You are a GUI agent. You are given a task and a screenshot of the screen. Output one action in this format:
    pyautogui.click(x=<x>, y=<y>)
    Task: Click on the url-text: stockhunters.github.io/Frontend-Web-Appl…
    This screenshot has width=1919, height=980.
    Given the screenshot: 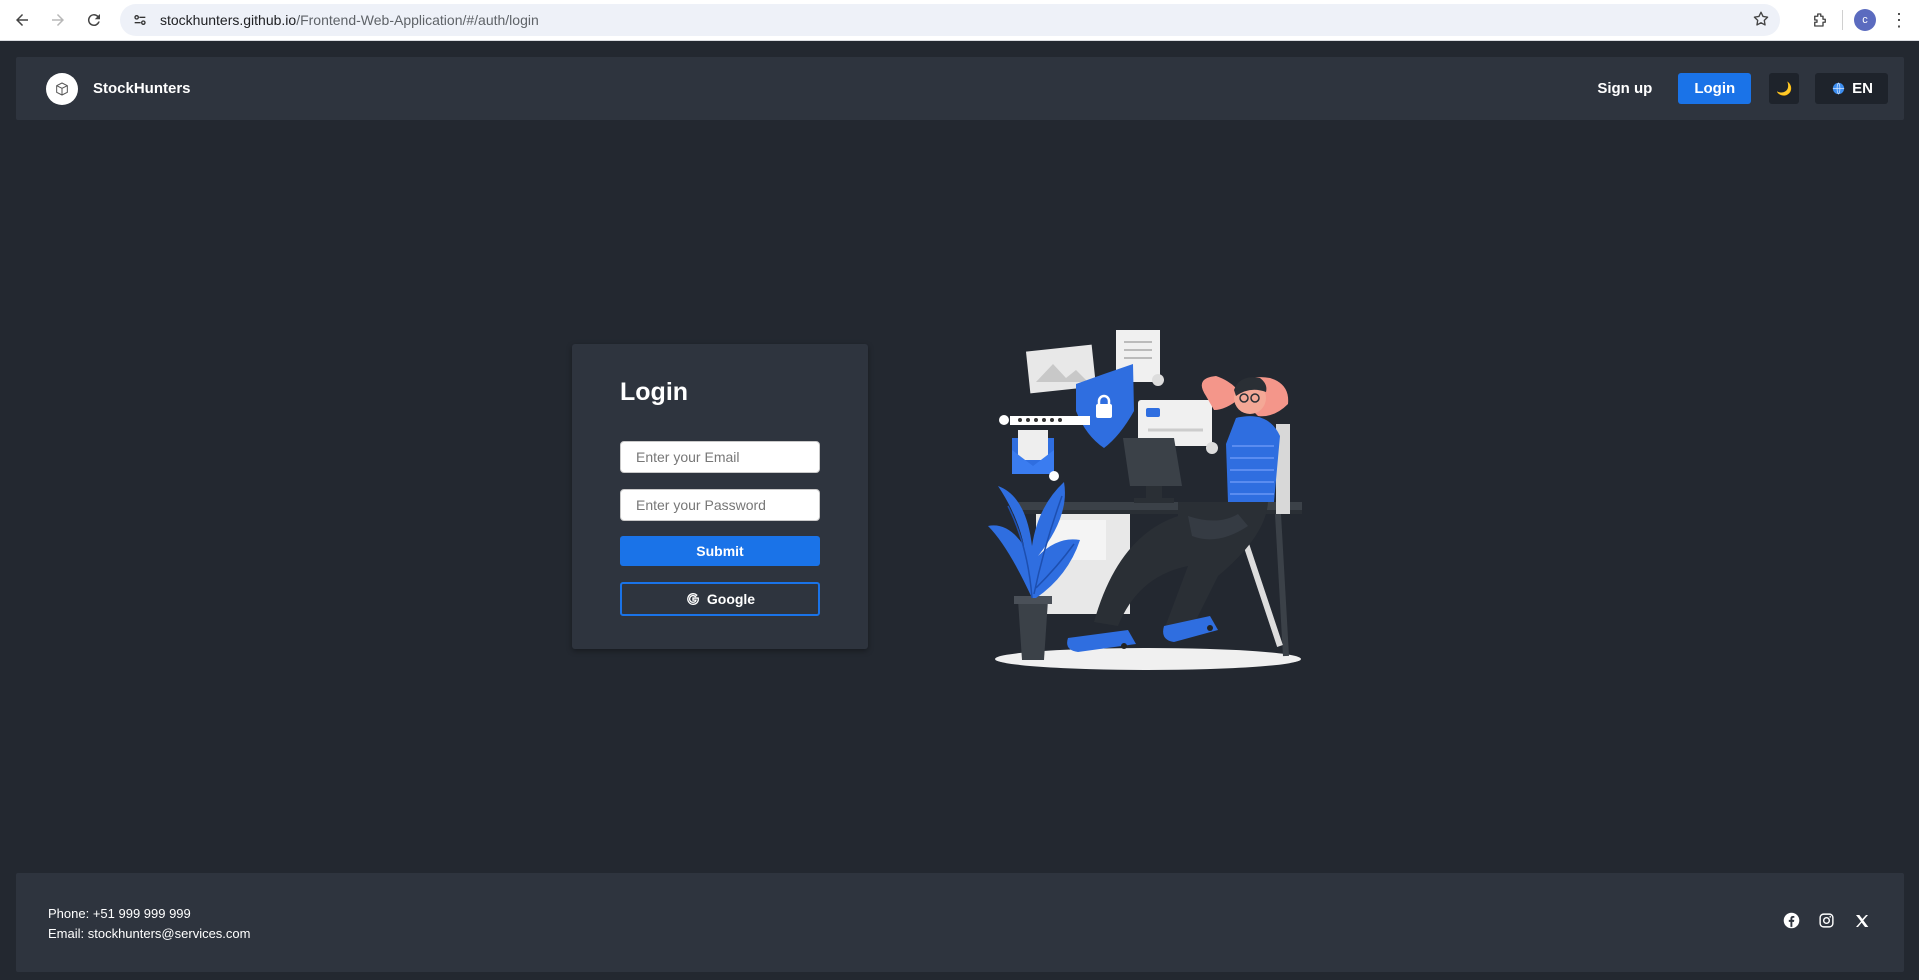 What is the action you would take?
    pyautogui.click(x=349, y=20)
    